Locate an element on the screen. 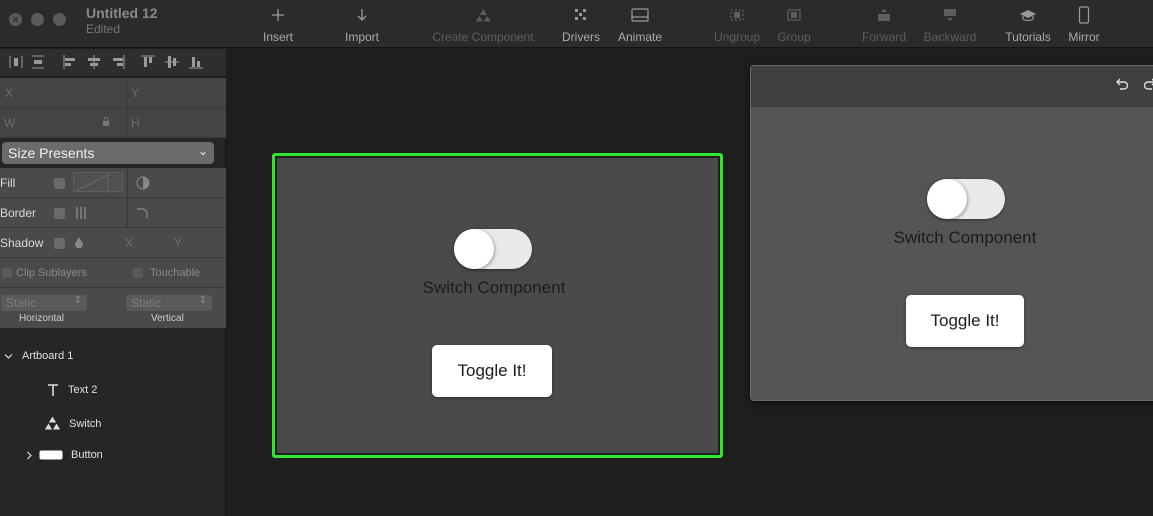 The height and width of the screenshot is (516, 1153). preview-toolbar is located at coordinates (952, 86).